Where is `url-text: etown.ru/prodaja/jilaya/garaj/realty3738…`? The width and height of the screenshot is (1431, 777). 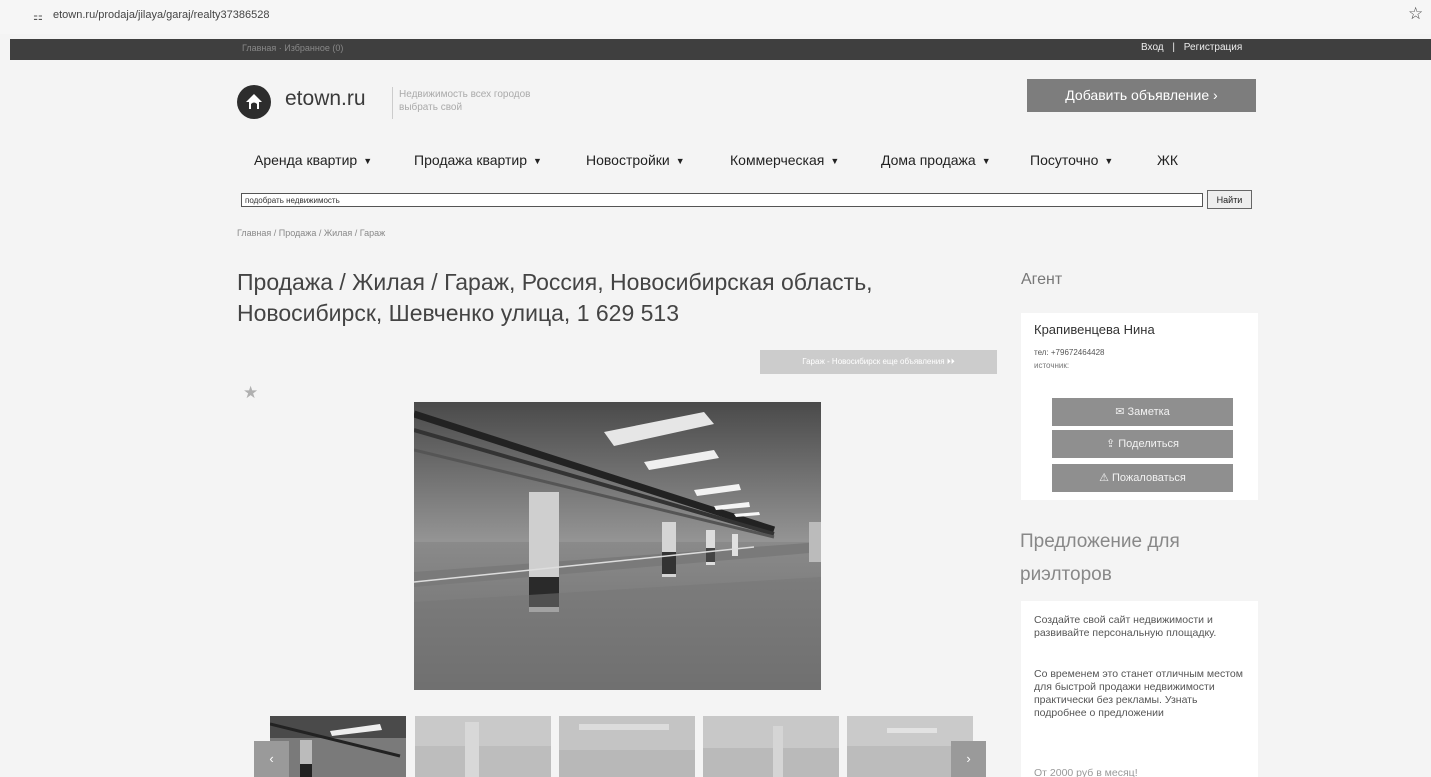 url-text: etown.ru/prodaja/jilaya/garaj/realty3738… is located at coordinates (161, 15).